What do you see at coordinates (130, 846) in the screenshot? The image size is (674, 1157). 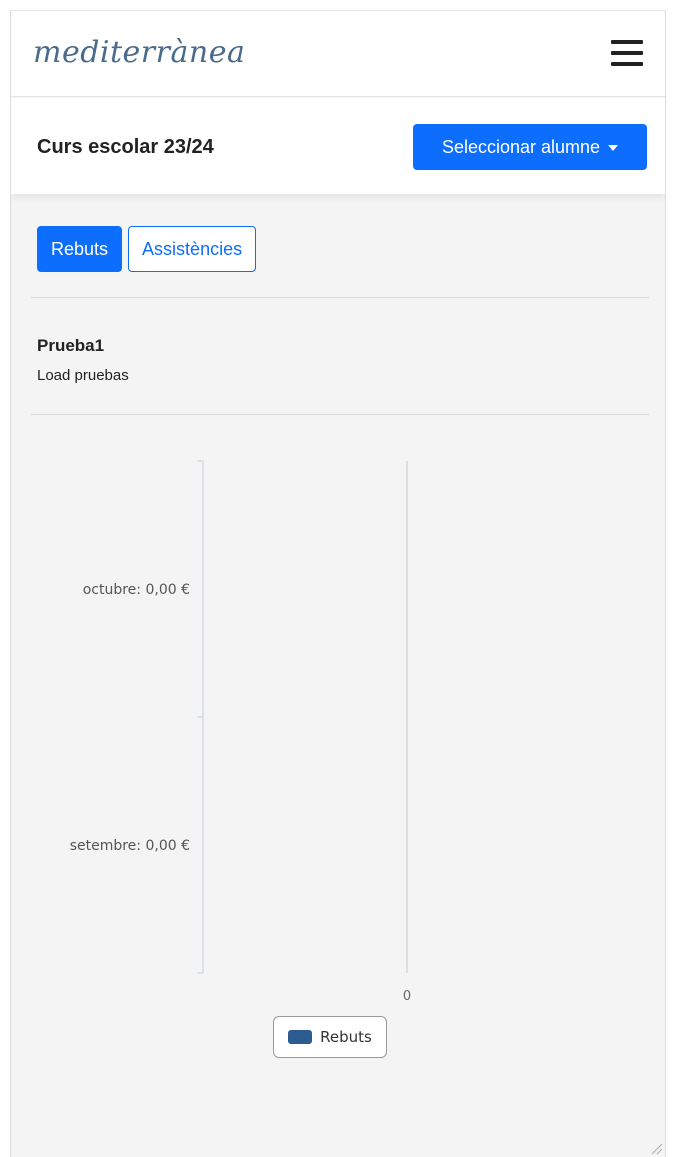 I see `y-category-label: setembre: 0,00 €` at bounding box center [130, 846].